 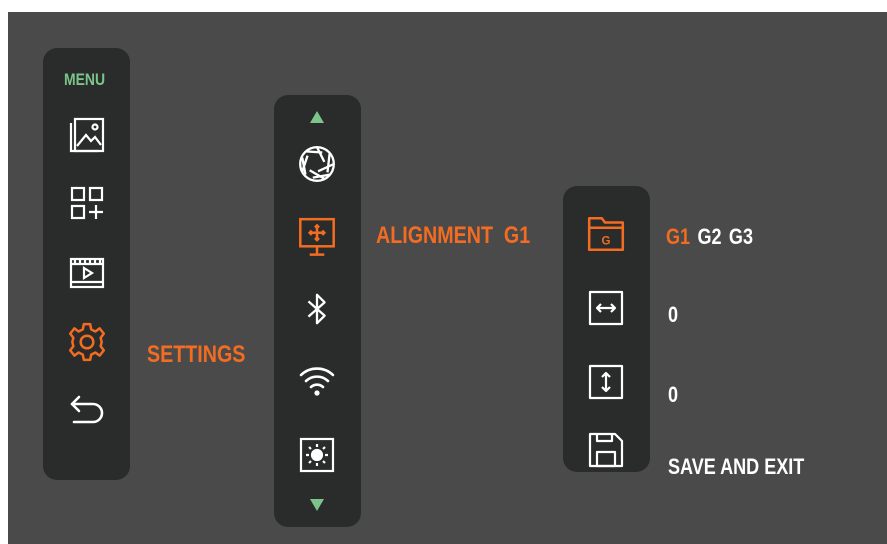 I want to click on profile-folder-letter: G, so click(x=606, y=242).